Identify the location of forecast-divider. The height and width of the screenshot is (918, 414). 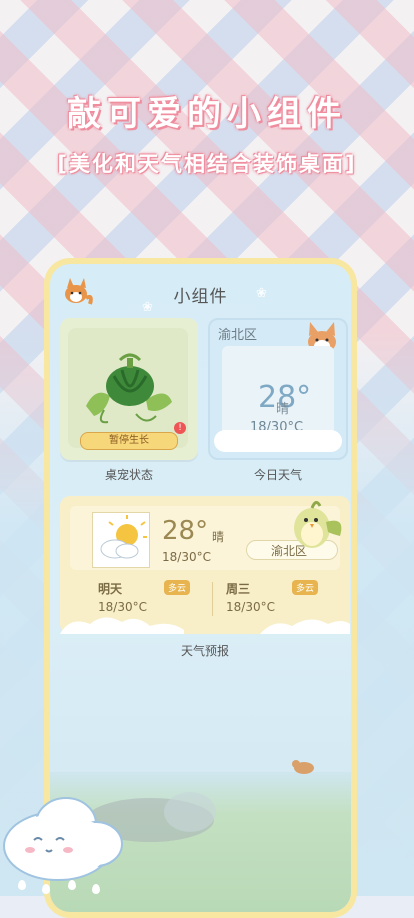
(212, 599).